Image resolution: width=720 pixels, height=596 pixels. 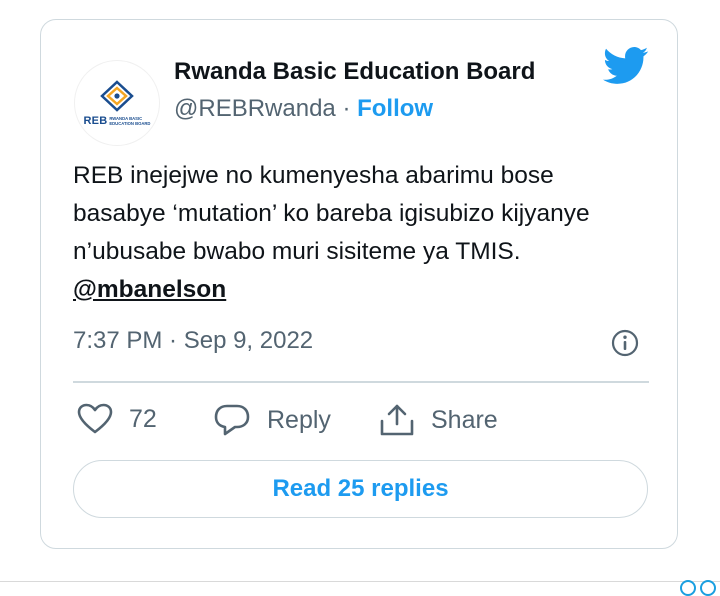 What do you see at coordinates (688, 588) in the screenshot?
I see `ad-info-icon` at bounding box center [688, 588].